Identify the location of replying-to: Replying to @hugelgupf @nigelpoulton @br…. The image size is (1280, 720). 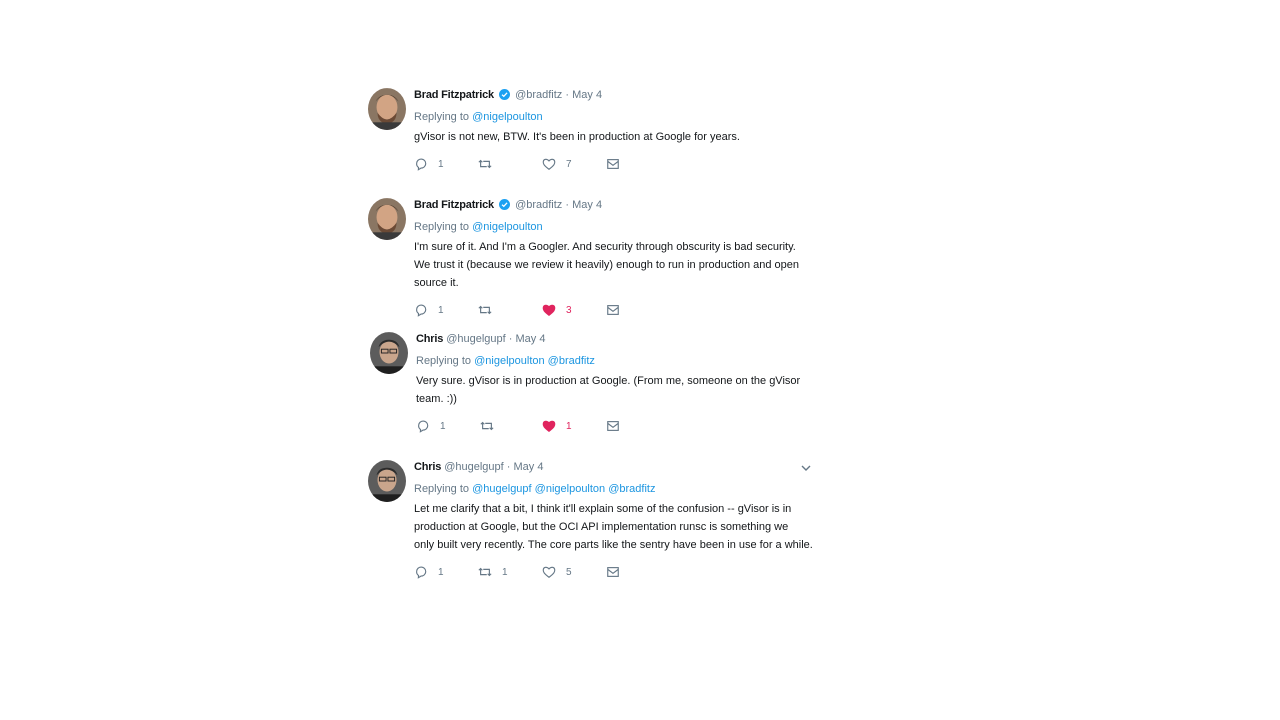
(616, 489).